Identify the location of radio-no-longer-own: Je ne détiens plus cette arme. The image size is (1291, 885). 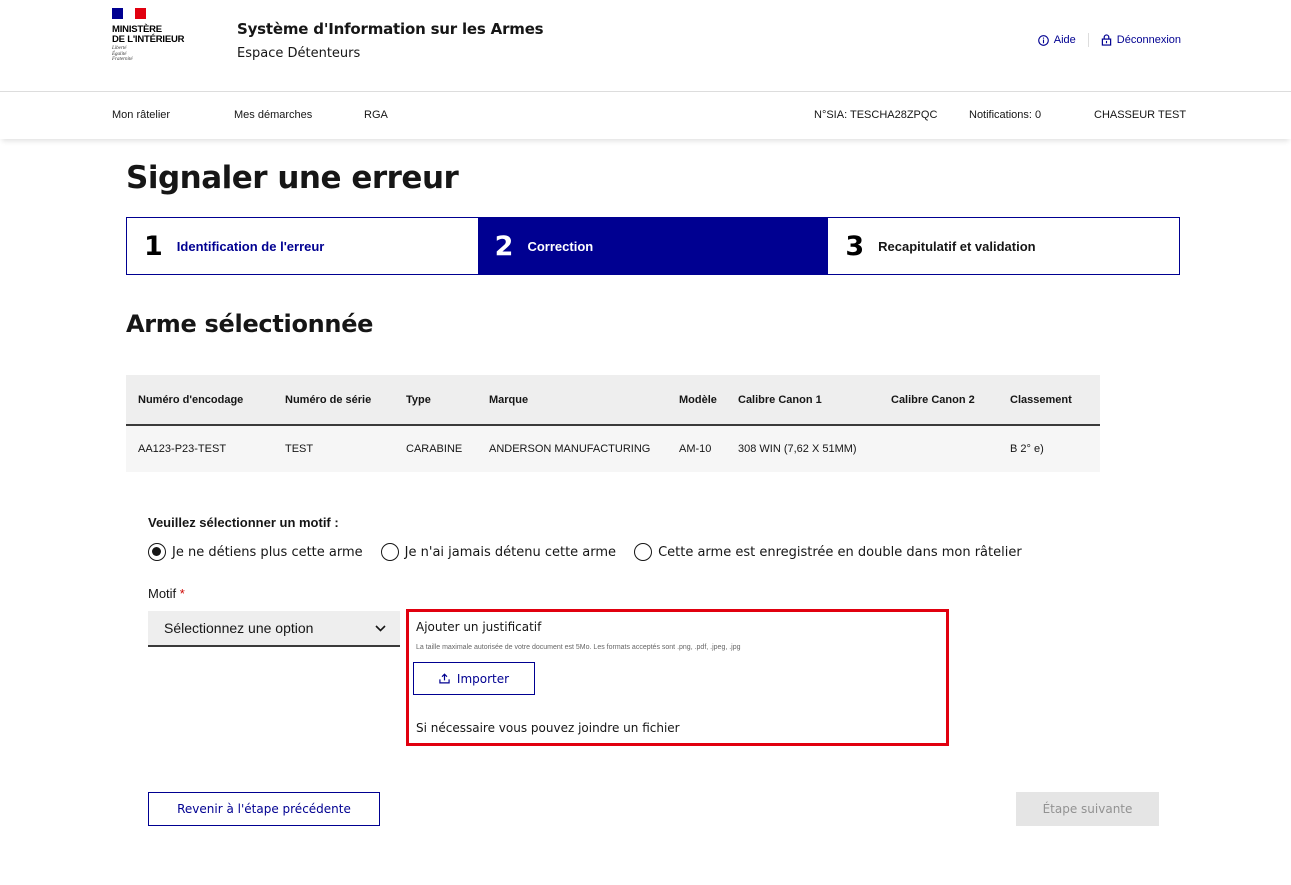
(255, 552).